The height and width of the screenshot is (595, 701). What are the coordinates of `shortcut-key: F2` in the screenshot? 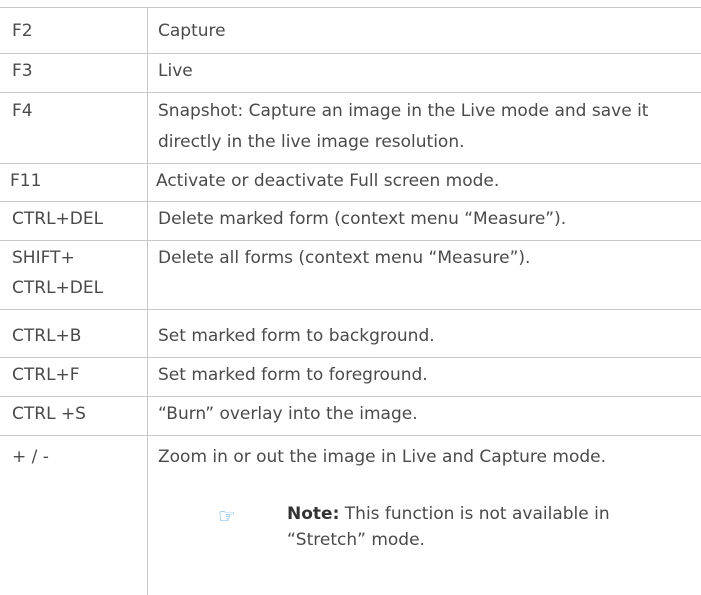 It's located at (22, 31).